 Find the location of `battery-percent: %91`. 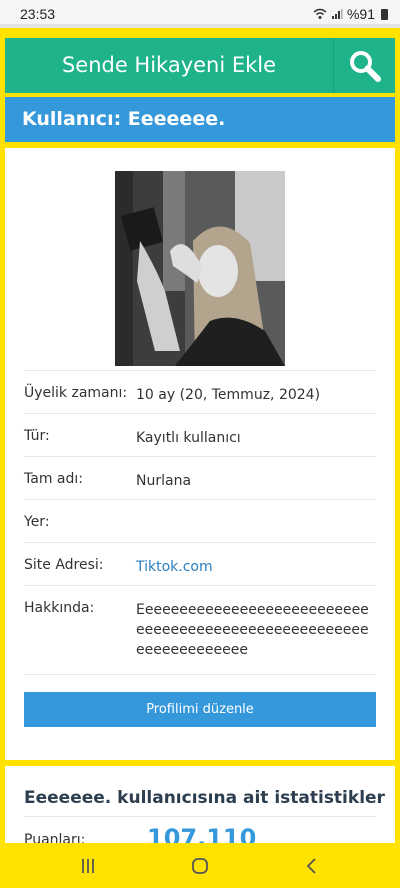

battery-percent: %91 is located at coordinates (360, 14).